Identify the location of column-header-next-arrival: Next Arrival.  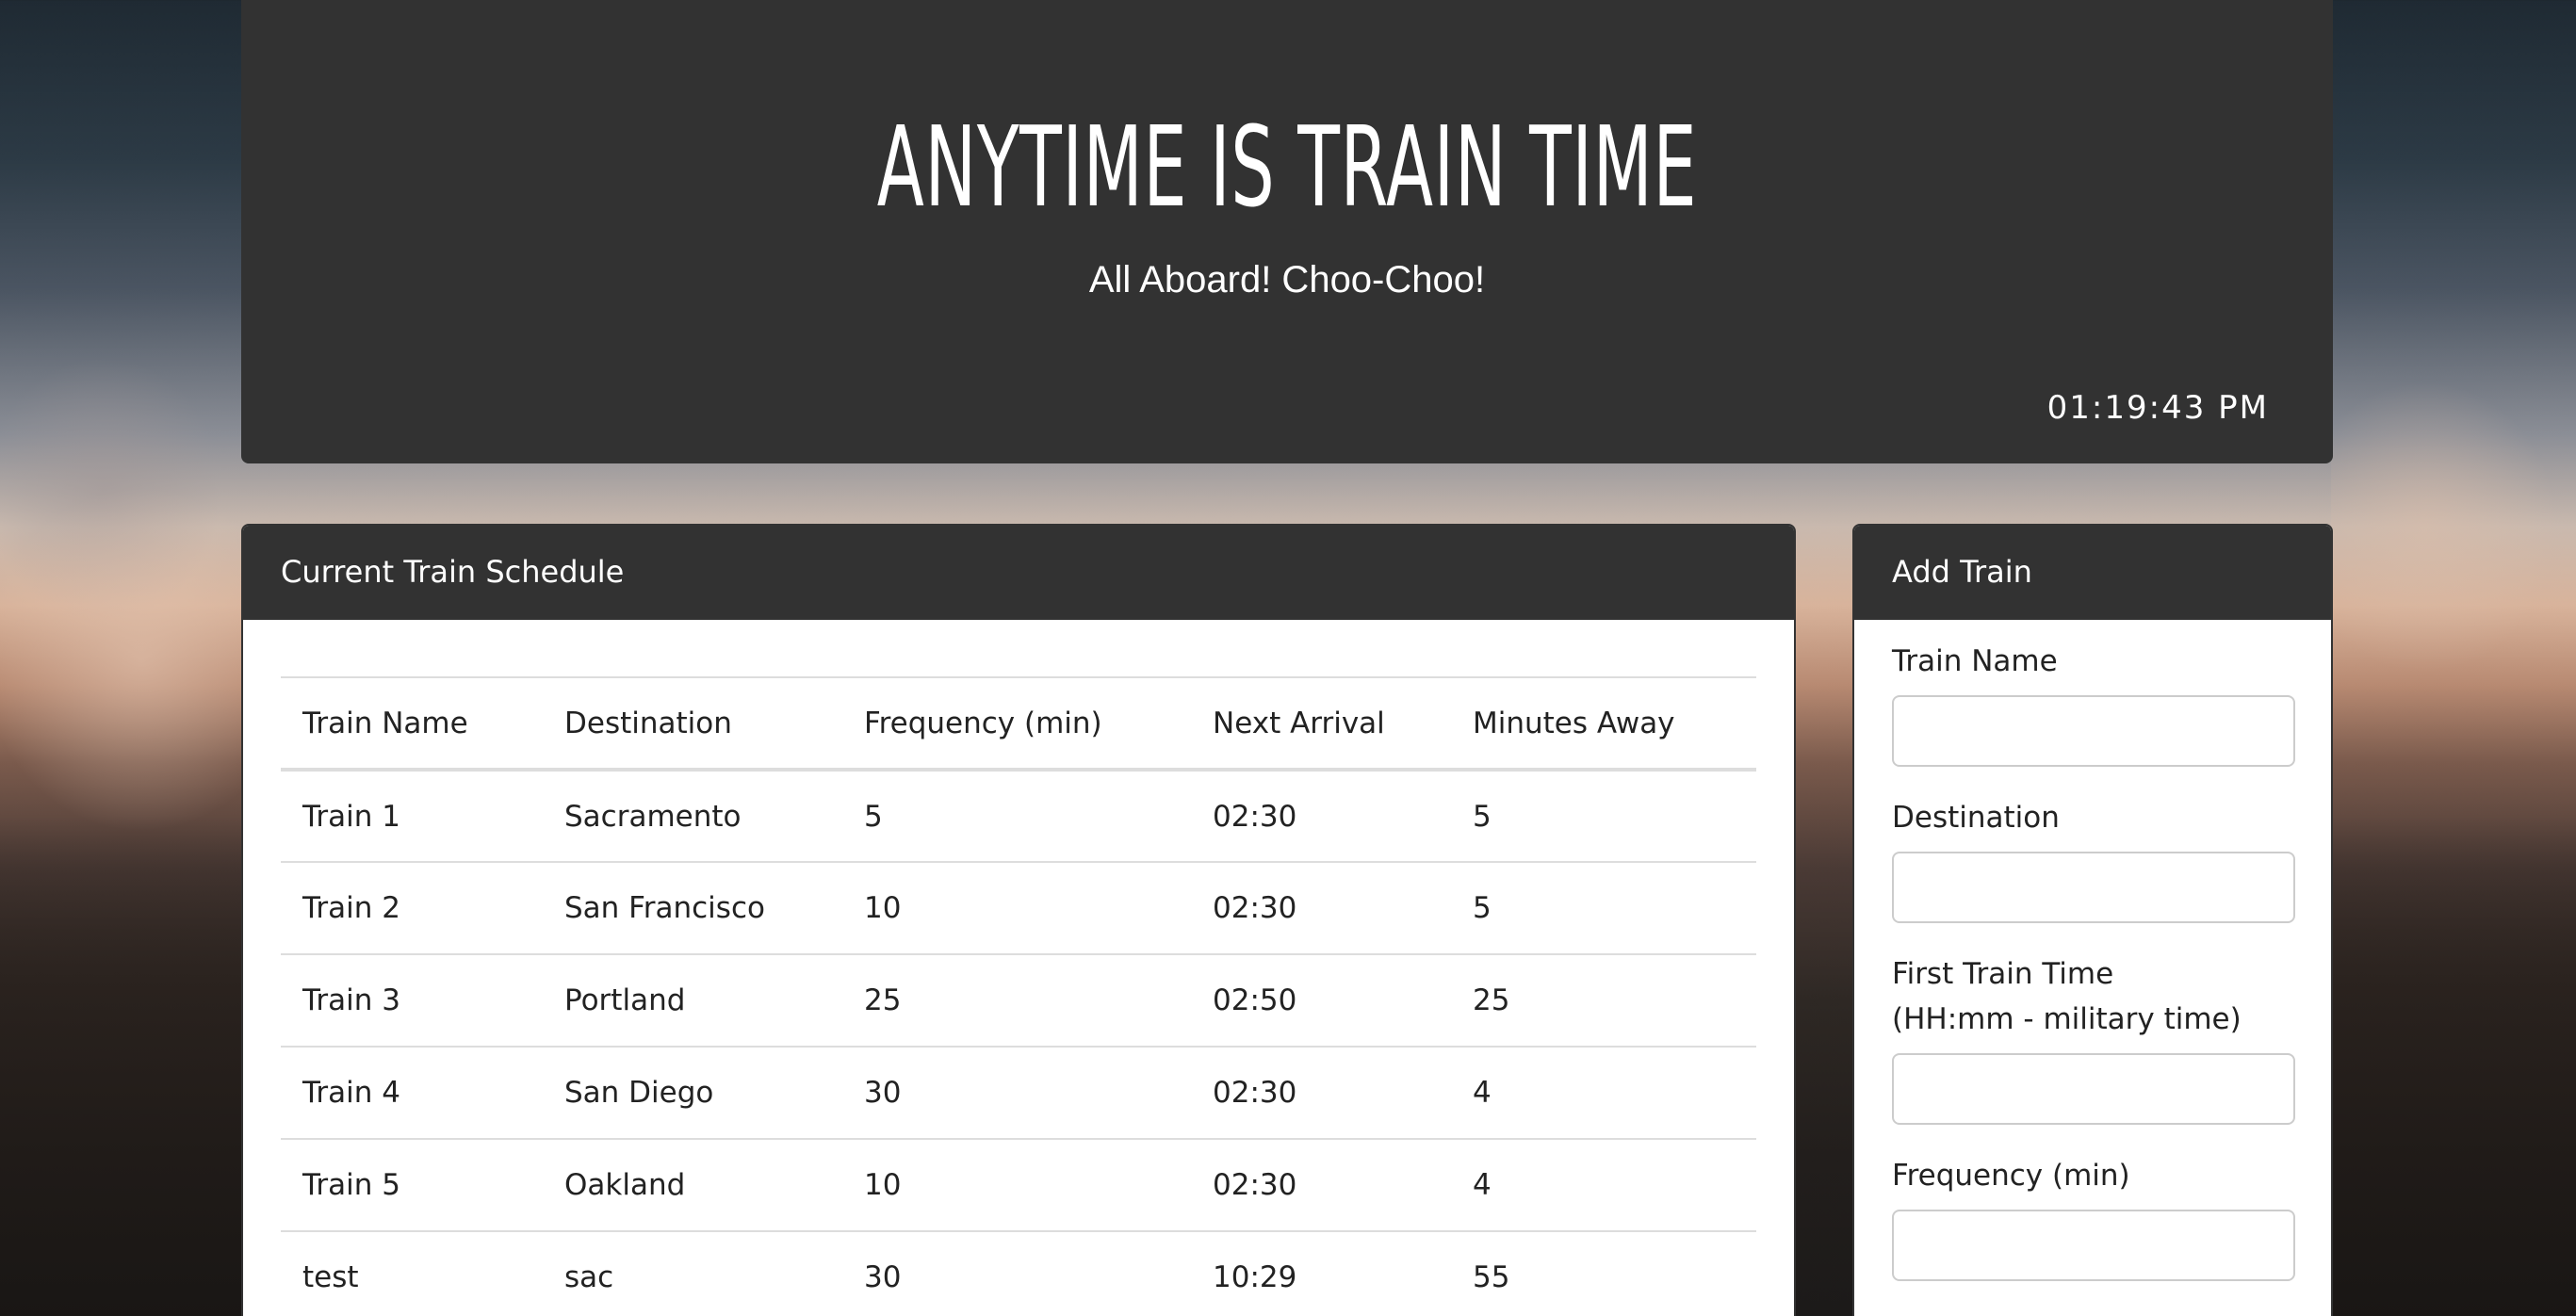
(1321, 724).